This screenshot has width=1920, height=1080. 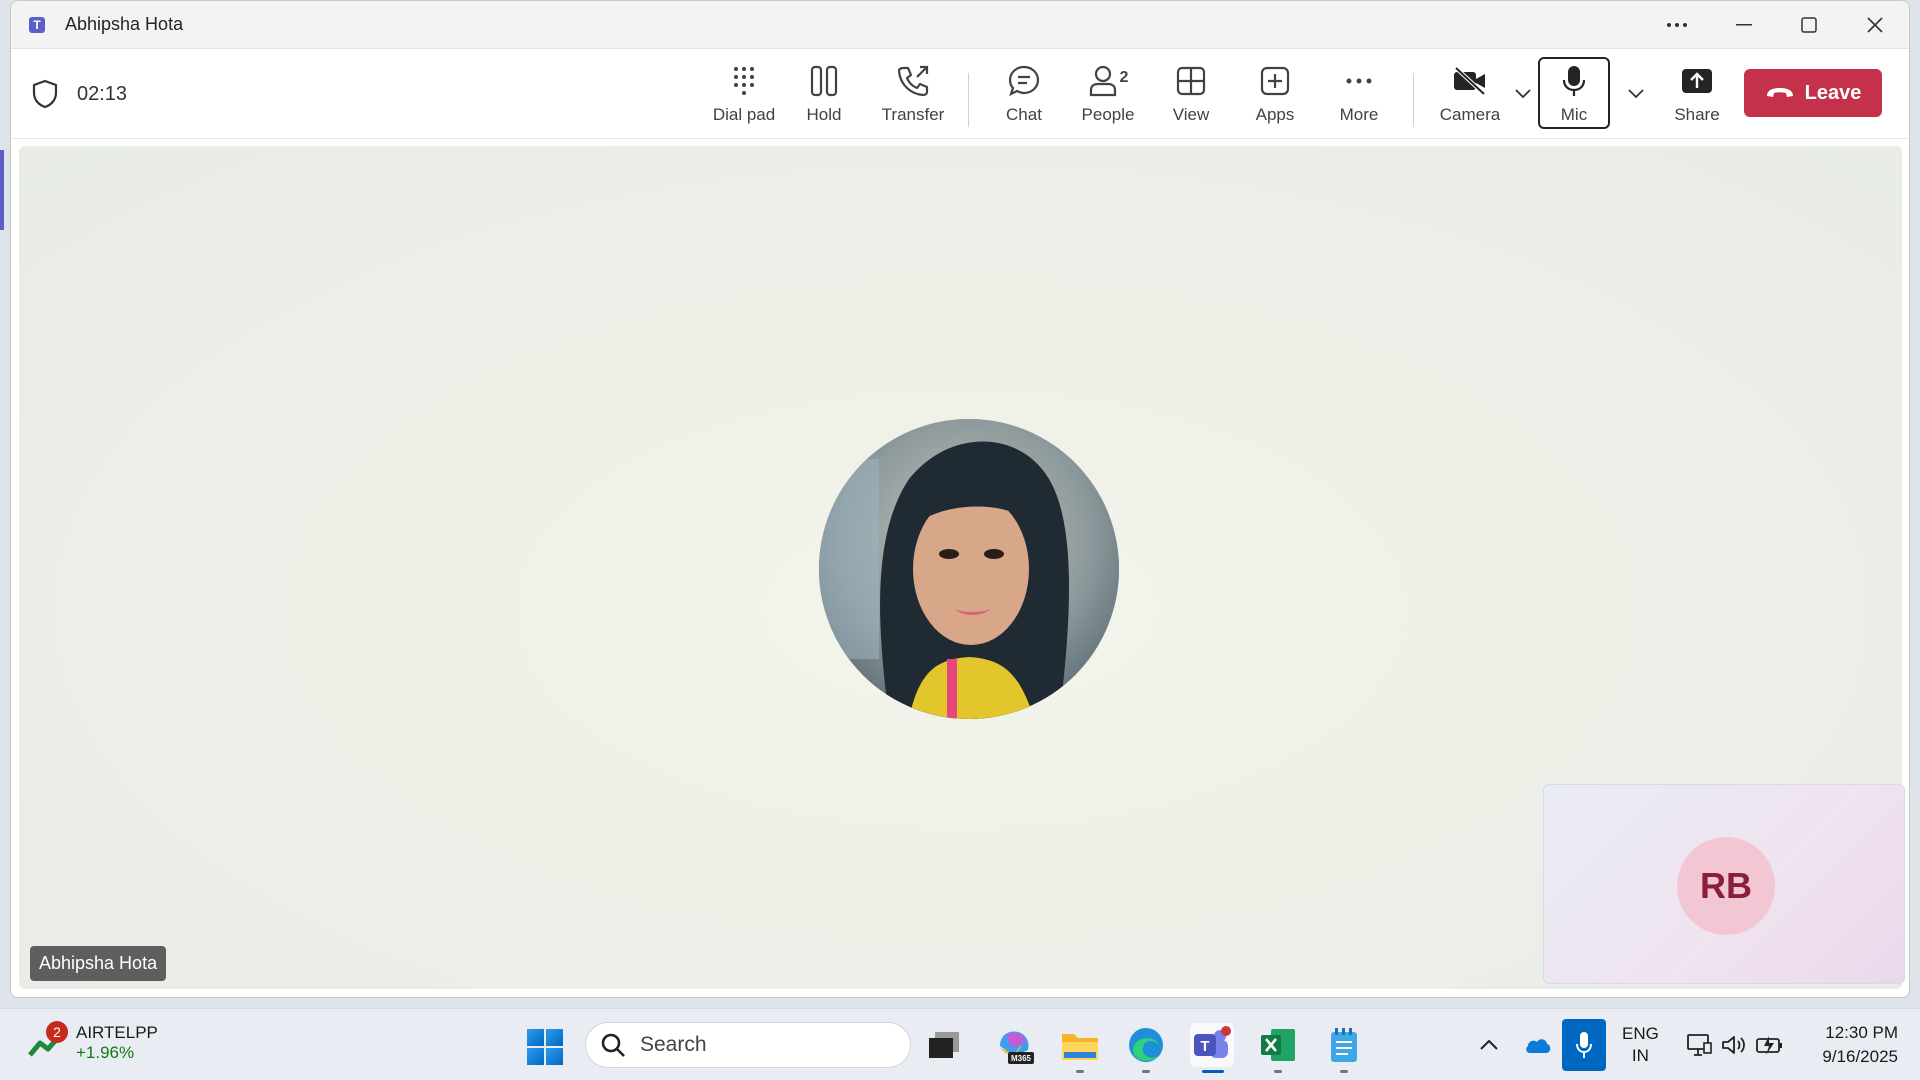 I want to click on leave-button: Leave, so click(x=1813, y=93).